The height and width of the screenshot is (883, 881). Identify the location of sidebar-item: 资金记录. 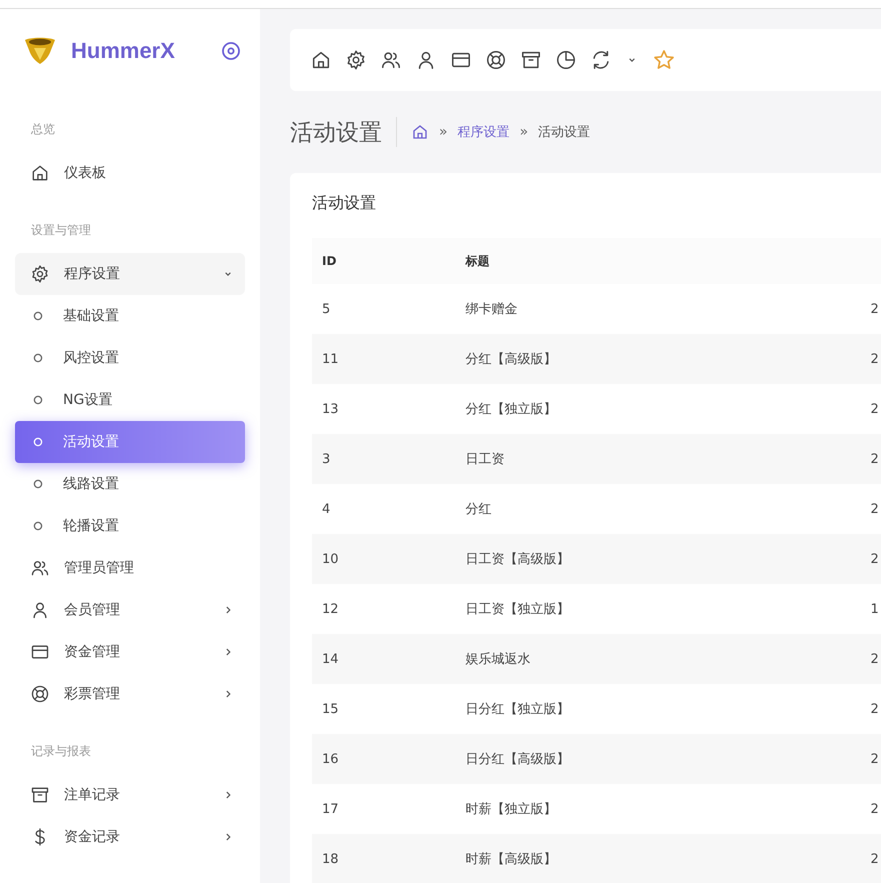
(130, 837).